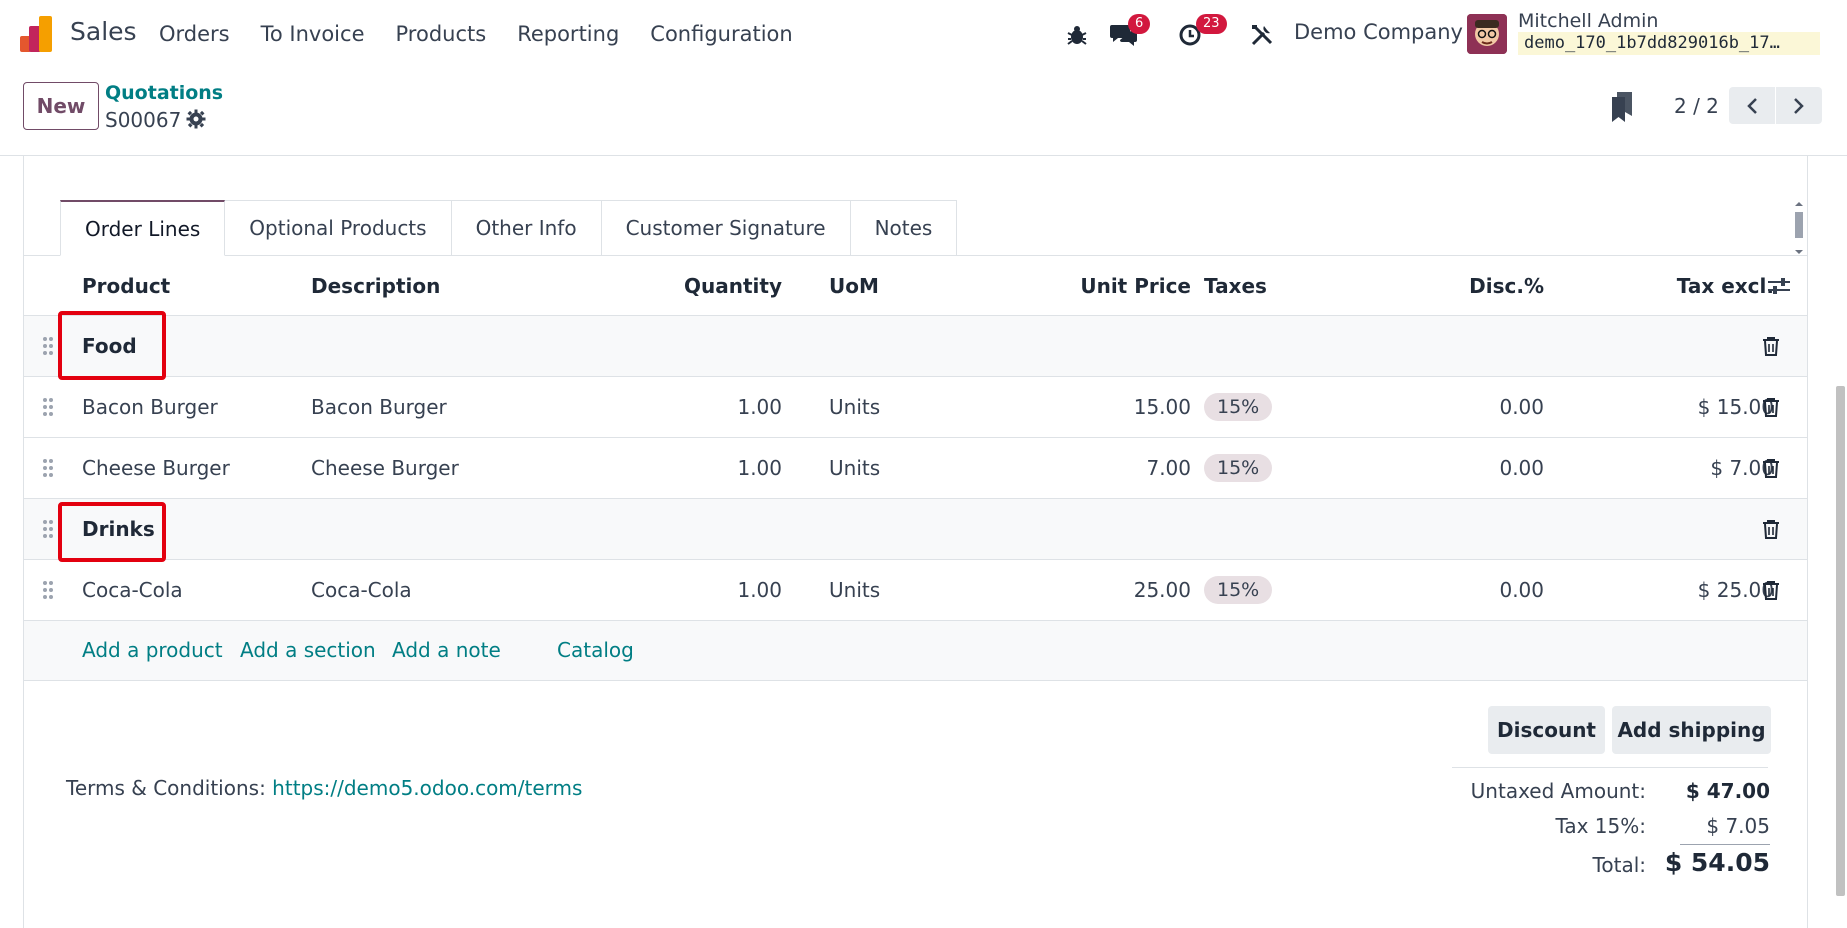 The width and height of the screenshot is (1847, 928). I want to click on line-subtotal: $ 15.00, so click(1735, 407).